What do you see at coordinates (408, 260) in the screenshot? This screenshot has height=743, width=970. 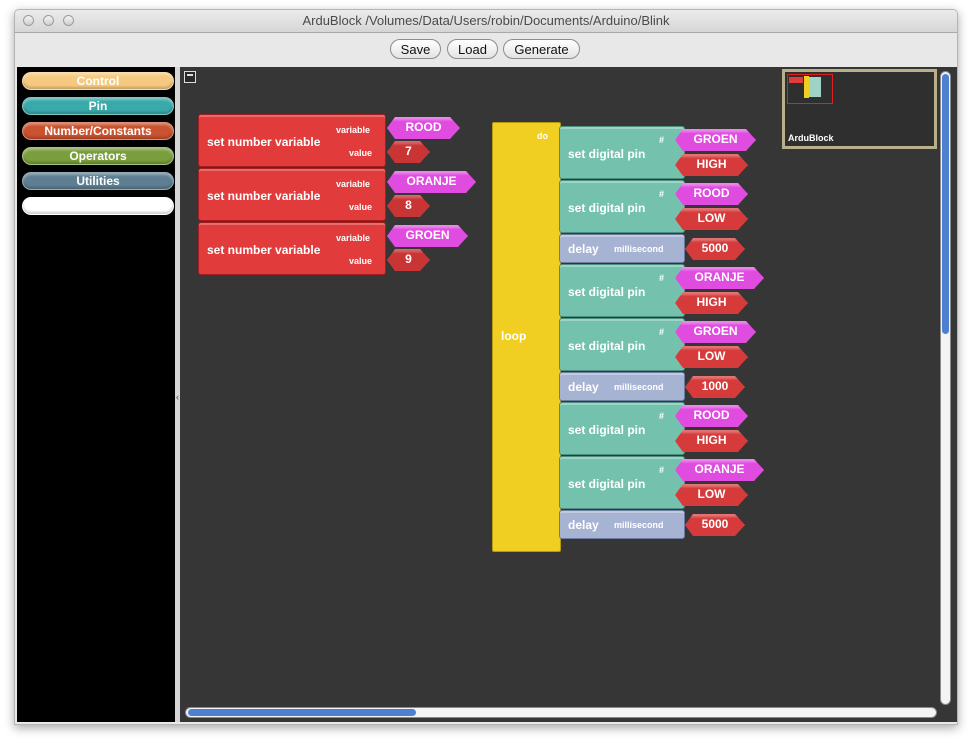 I see `value-number-pill: 9` at bounding box center [408, 260].